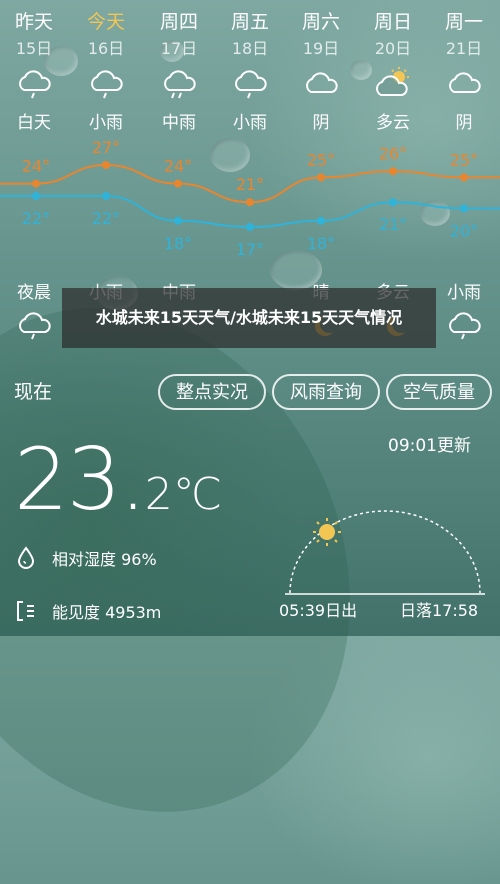 Image resolution: width=500 pixels, height=884 pixels. Describe the element at coordinates (393, 83) in the screenshot. I see `sun-cloud-icon` at that location.